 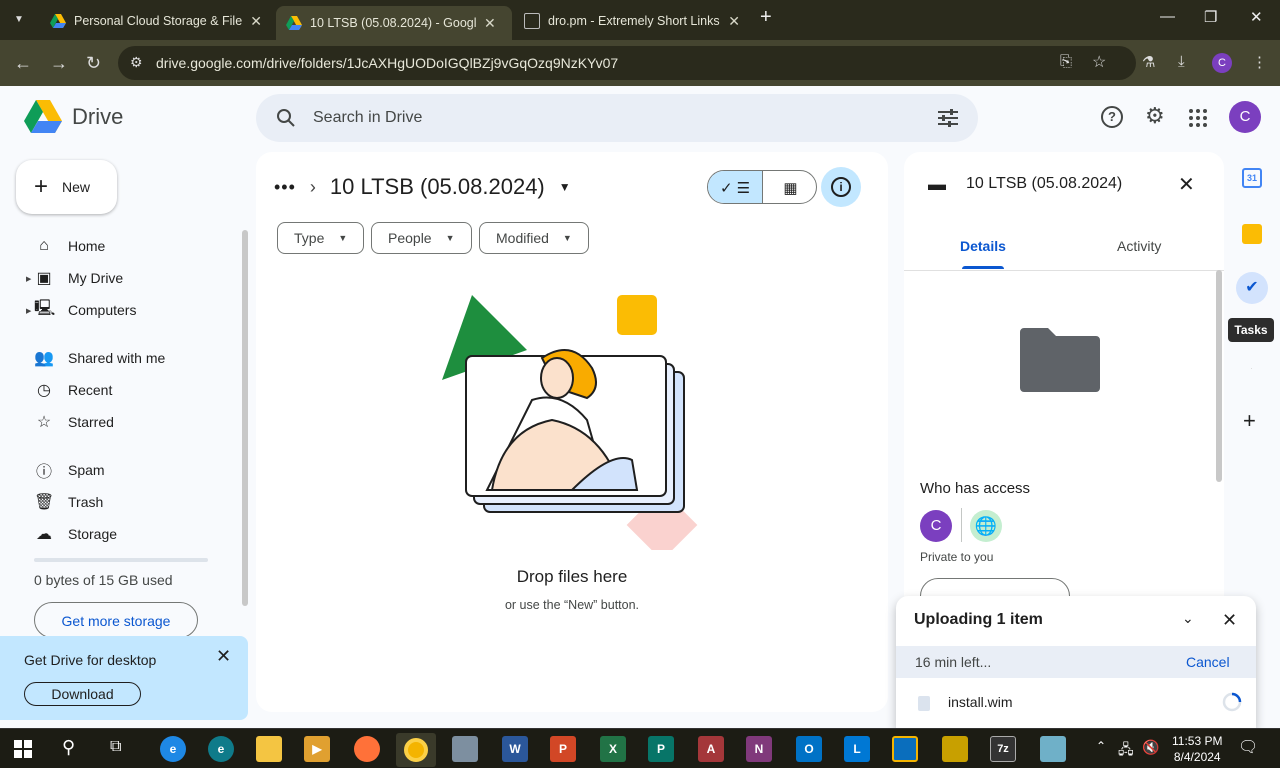 I want to click on drive-logo: Drive, so click(x=73, y=117).